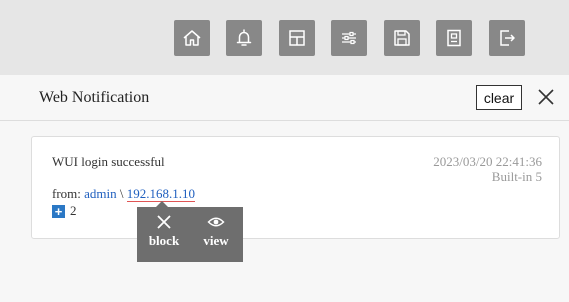 The image size is (569, 302). I want to click on sliders-icon, so click(349, 38).